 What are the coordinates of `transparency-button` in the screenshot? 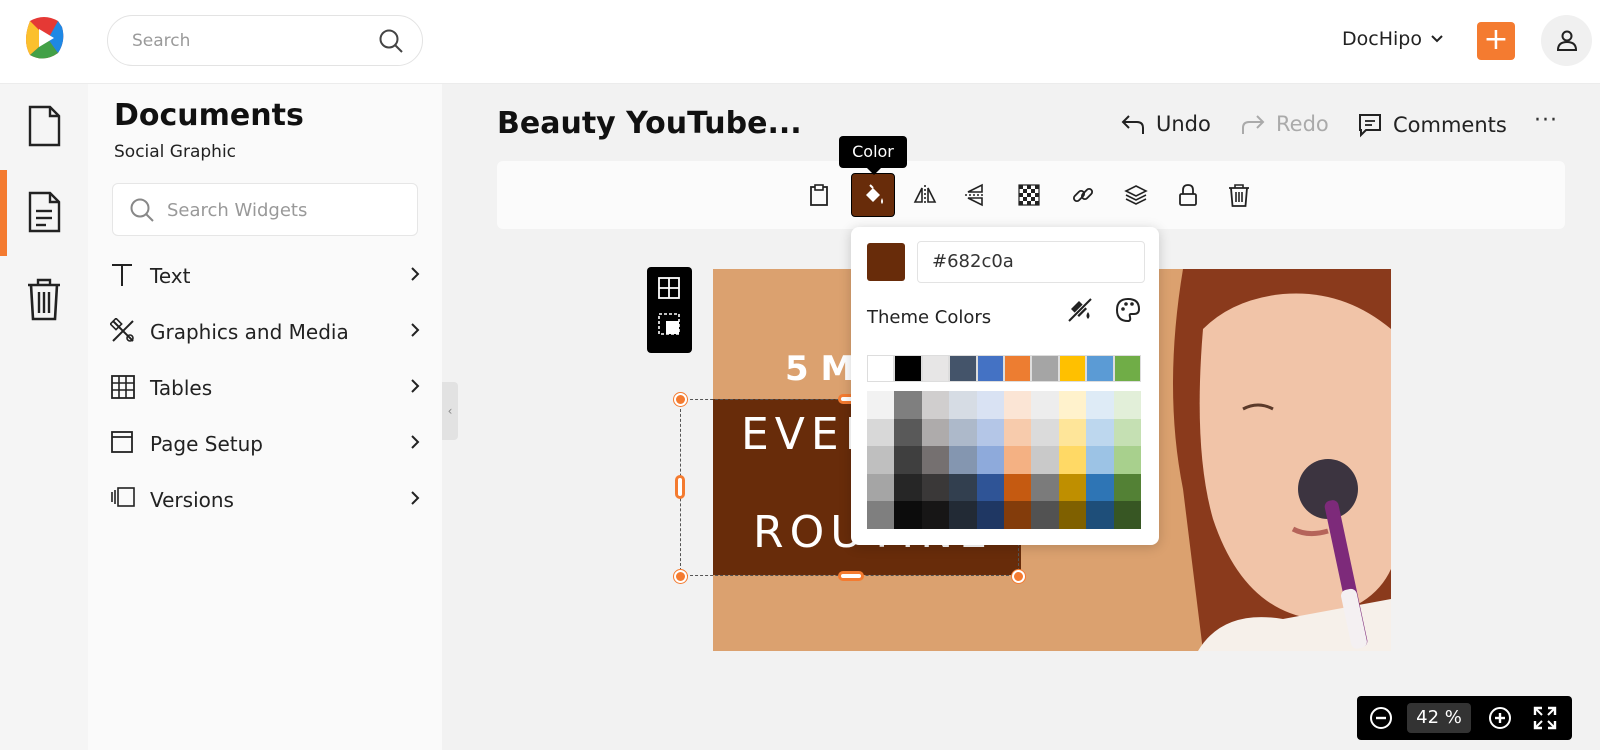 It's located at (1029, 195).